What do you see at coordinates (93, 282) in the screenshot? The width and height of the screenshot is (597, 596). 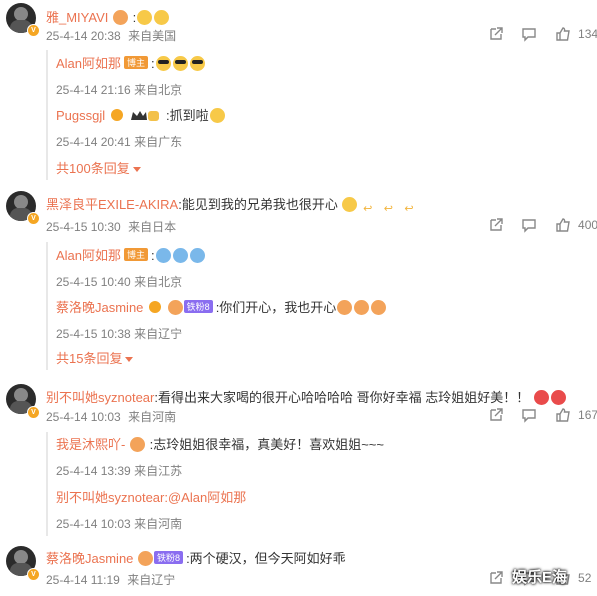 I see `reply-time: 25-4-15 10:40` at bounding box center [93, 282].